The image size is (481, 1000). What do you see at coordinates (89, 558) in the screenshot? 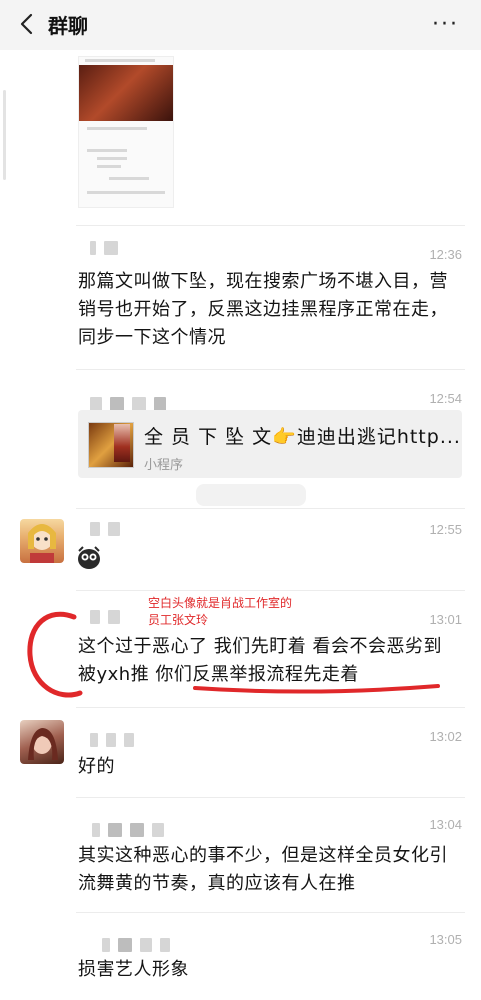
I see `sticker-emoji-icon` at bounding box center [89, 558].